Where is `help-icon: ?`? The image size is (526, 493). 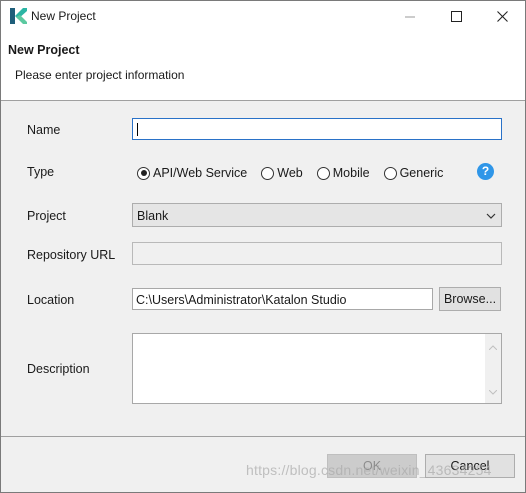 help-icon: ? is located at coordinates (485, 171).